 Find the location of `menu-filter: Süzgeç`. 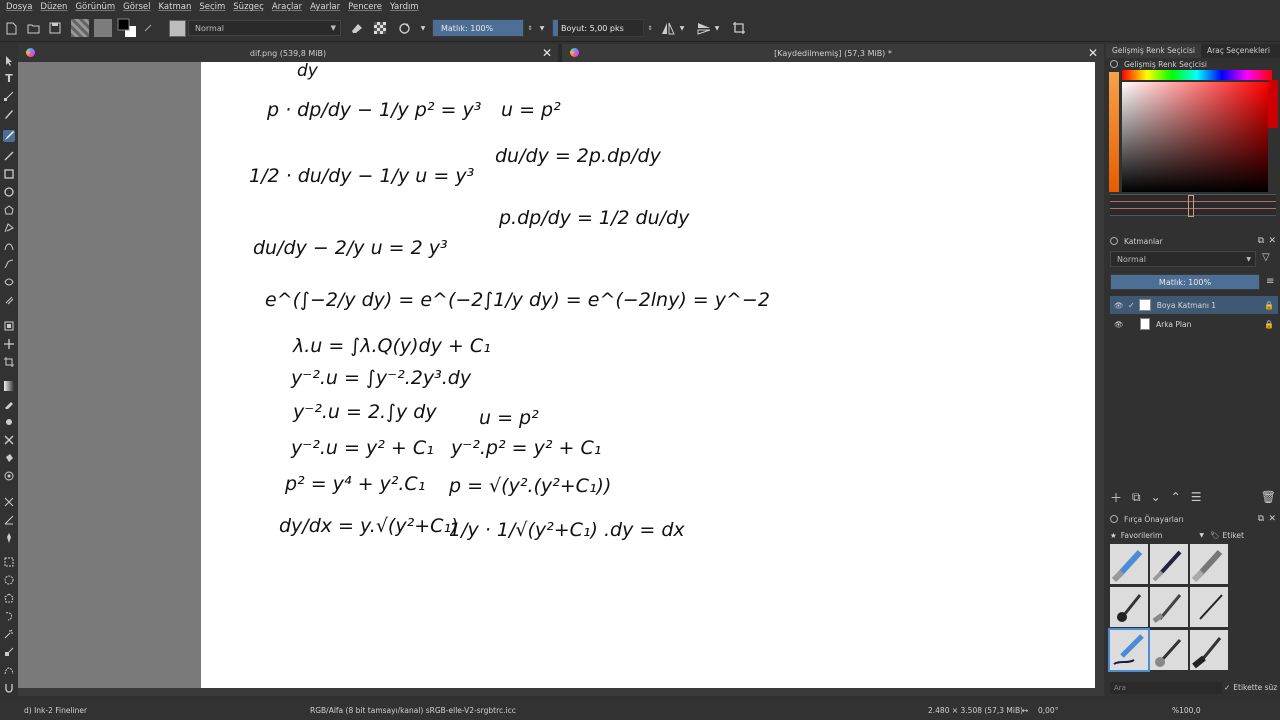

menu-filter: Süzgeç is located at coordinates (248, 7).